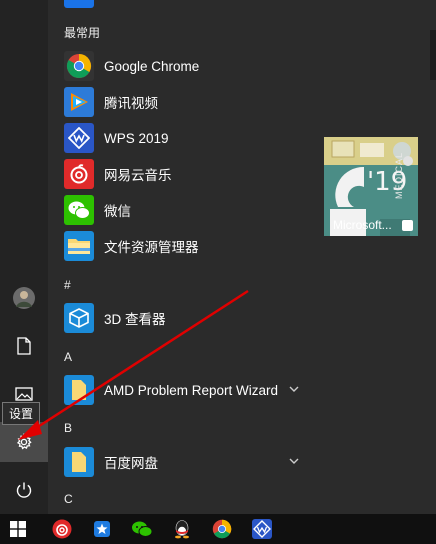 This screenshot has height=544, width=436. I want to click on taskbar-netease-music, so click(62, 529).